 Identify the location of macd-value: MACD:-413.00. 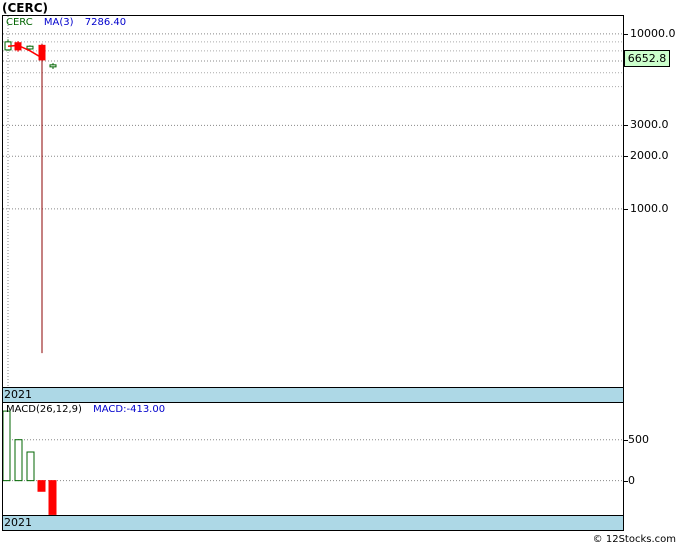
(129, 409).